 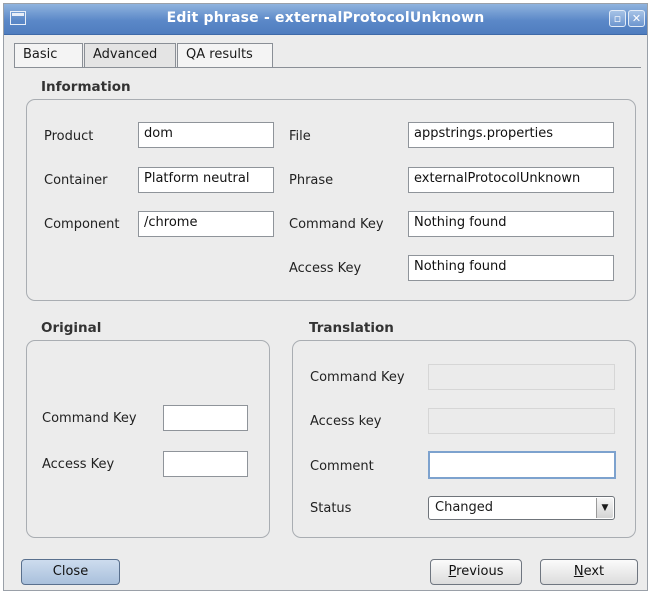 What do you see at coordinates (300, 136) in the screenshot?
I see `file-label: File` at bounding box center [300, 136].